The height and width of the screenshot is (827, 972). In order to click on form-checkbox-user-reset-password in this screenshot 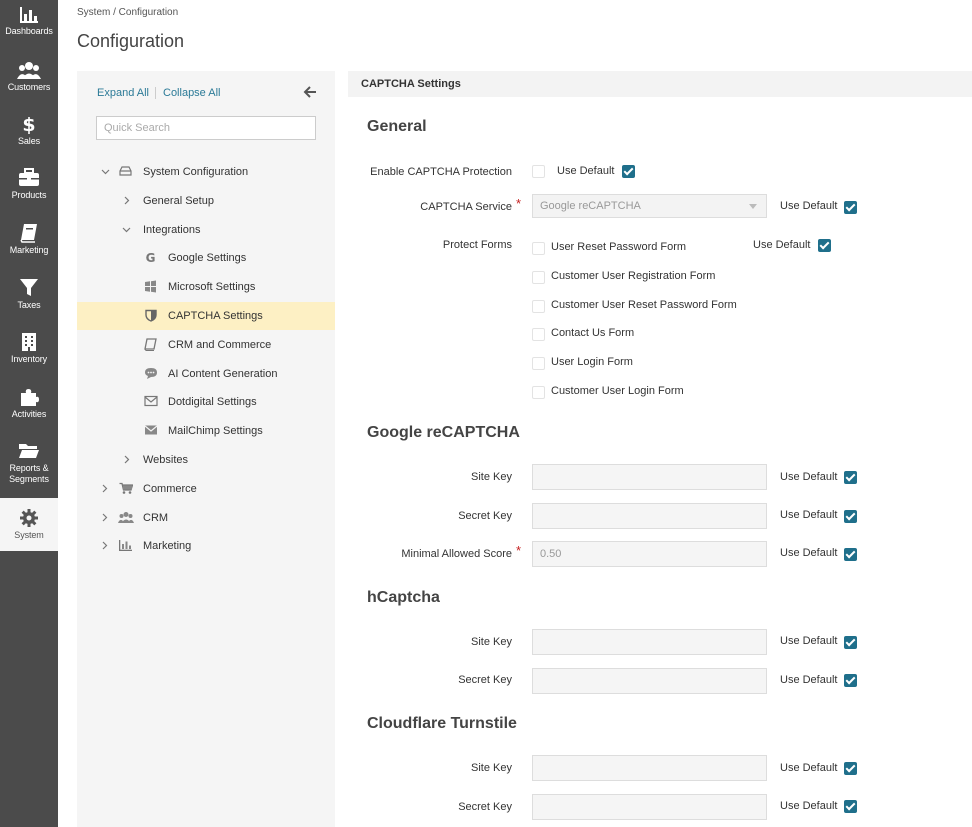, I will do `click(538, 248)`.